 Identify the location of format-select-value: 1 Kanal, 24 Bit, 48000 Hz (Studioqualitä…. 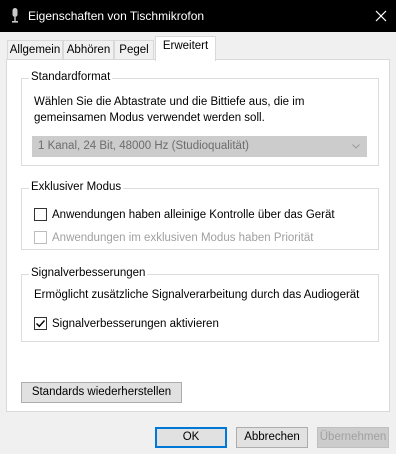
(143, 146).